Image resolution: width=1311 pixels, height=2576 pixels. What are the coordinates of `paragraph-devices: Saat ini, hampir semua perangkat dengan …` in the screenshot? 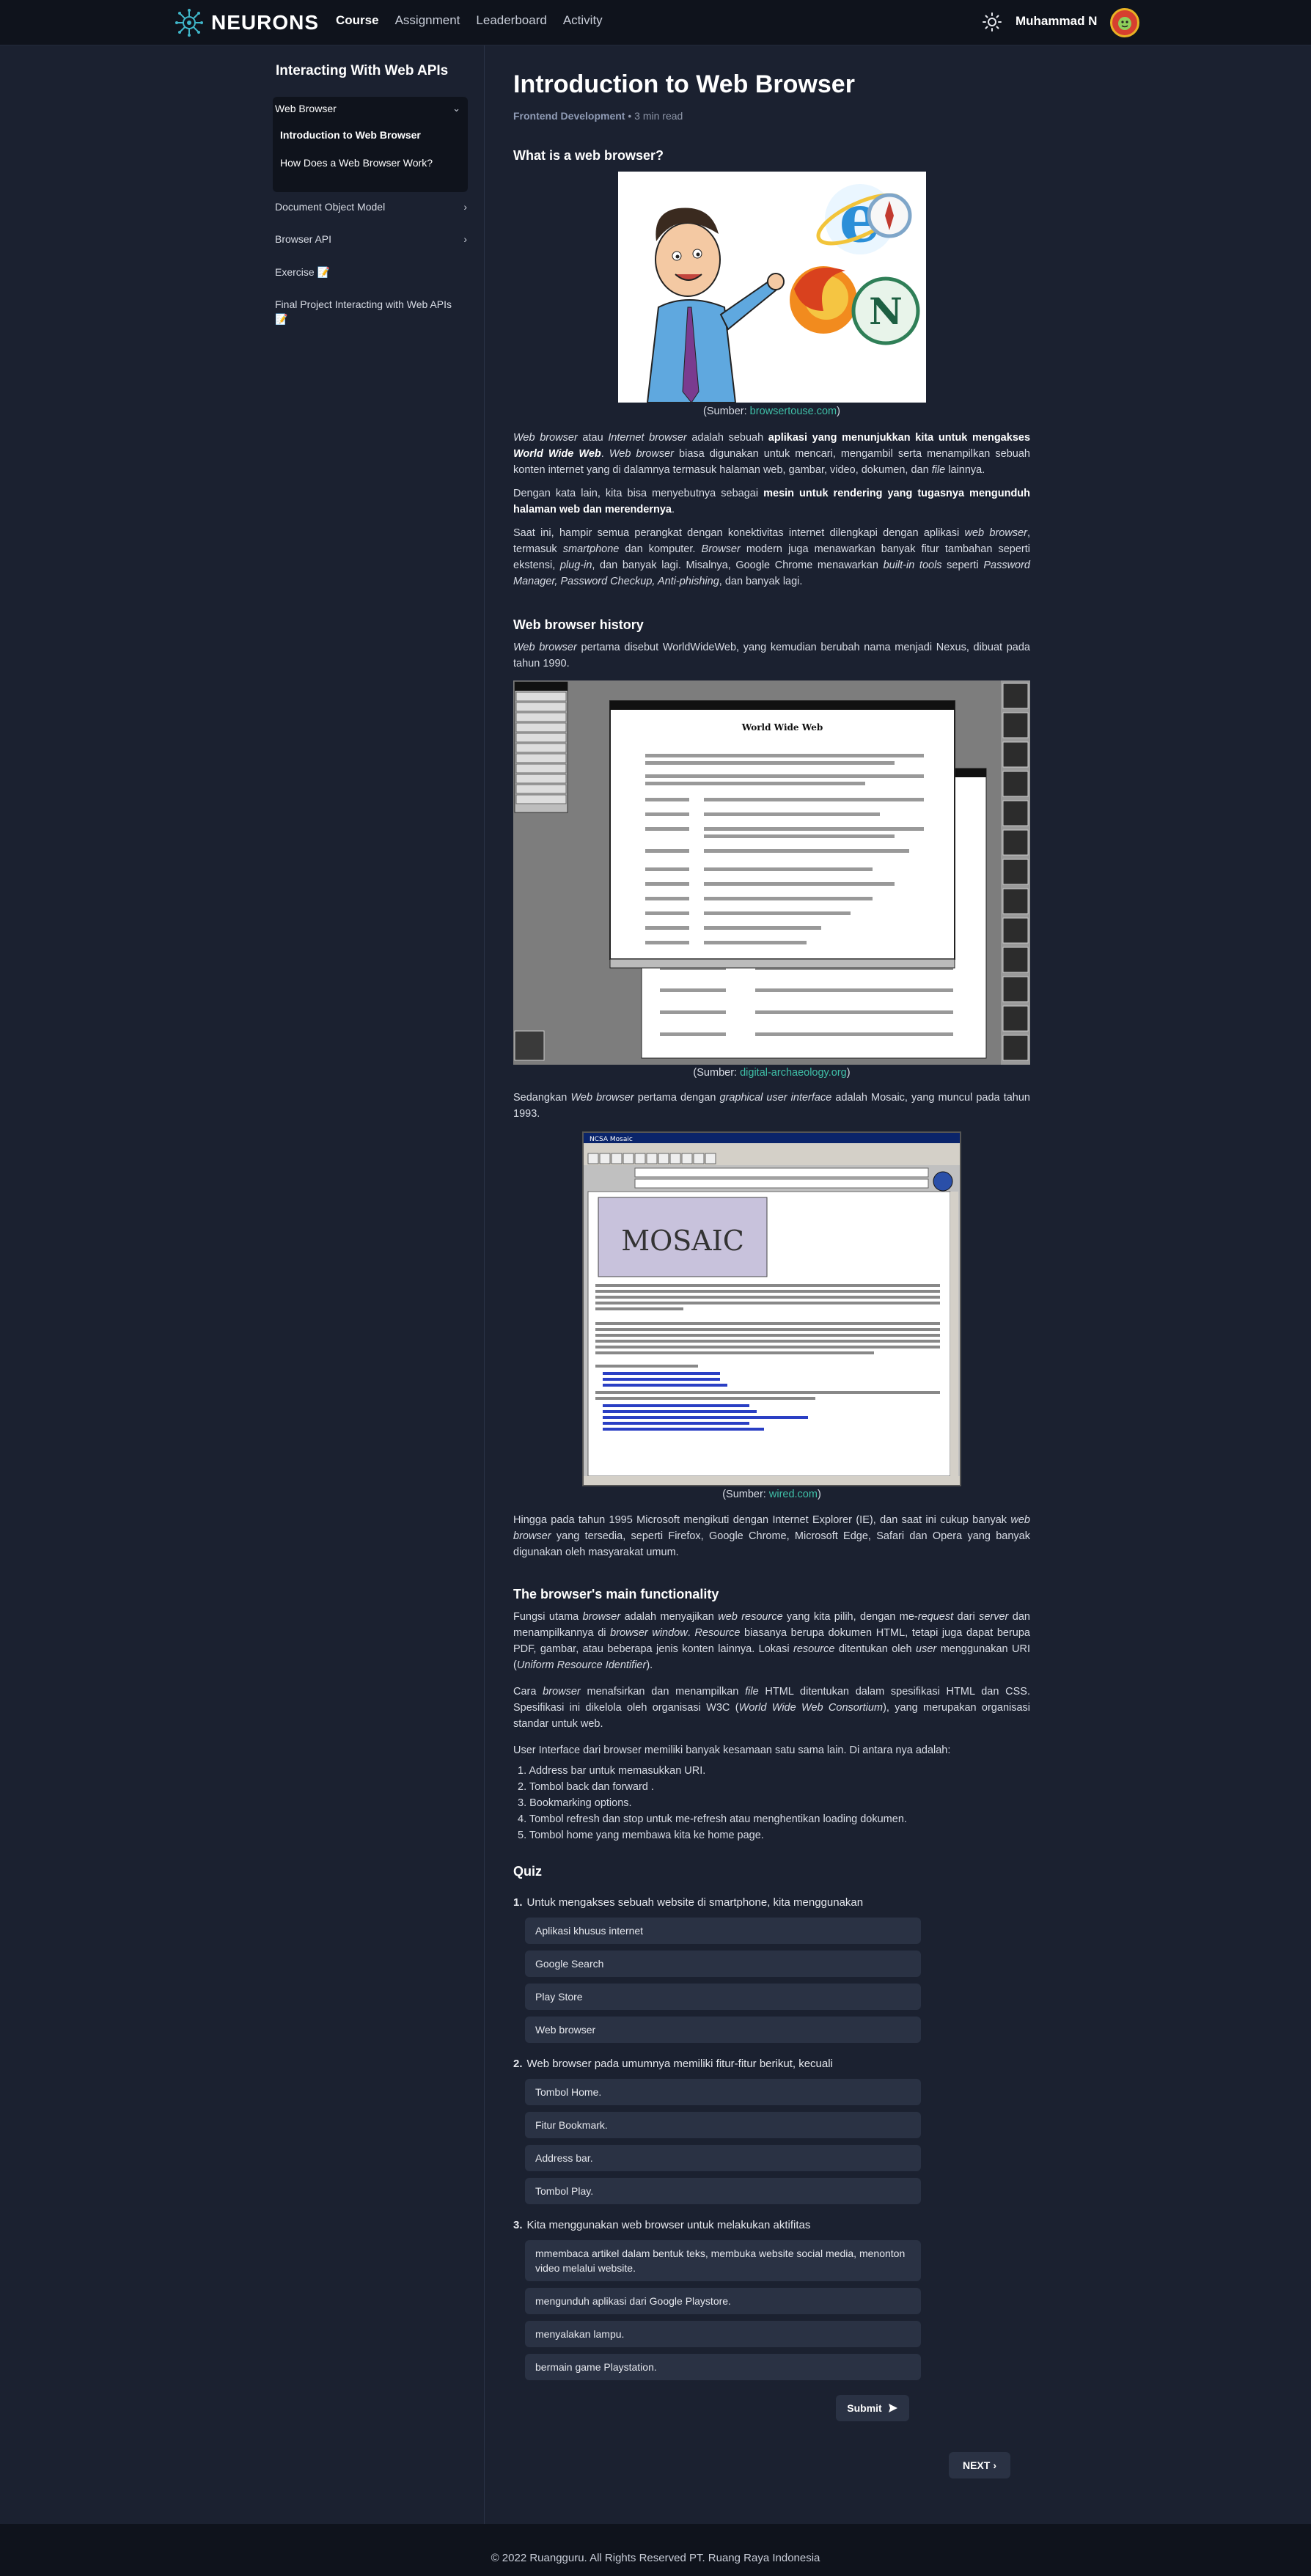 It's located at (772, 557).